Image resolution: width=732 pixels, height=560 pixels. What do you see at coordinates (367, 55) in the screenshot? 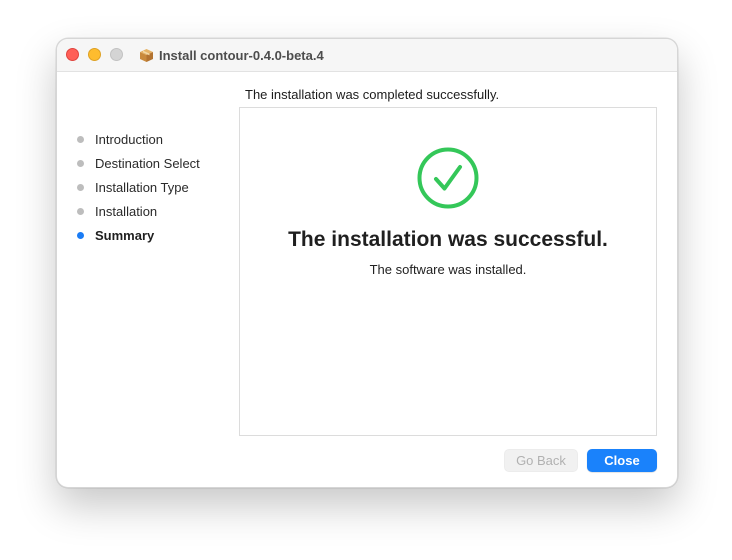
I see `title-bar: Install contour-0.4.0-beta.4` at bounding box center [367, 55].